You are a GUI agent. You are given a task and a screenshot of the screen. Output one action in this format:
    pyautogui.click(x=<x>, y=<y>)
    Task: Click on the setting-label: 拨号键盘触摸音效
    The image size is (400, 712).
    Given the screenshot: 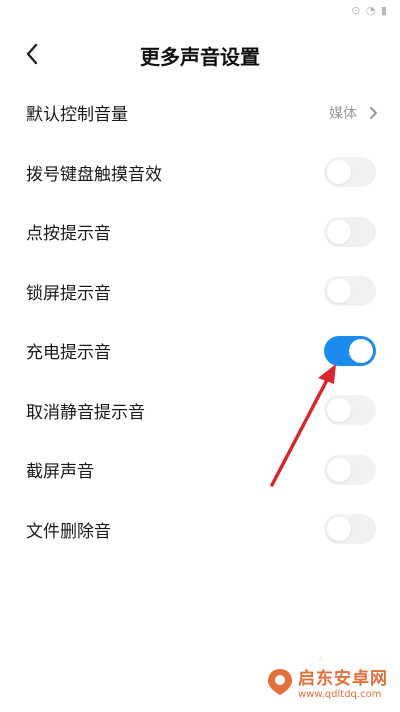 What is the action you would take?
    pyautogui.click(x=94, y=174)
    